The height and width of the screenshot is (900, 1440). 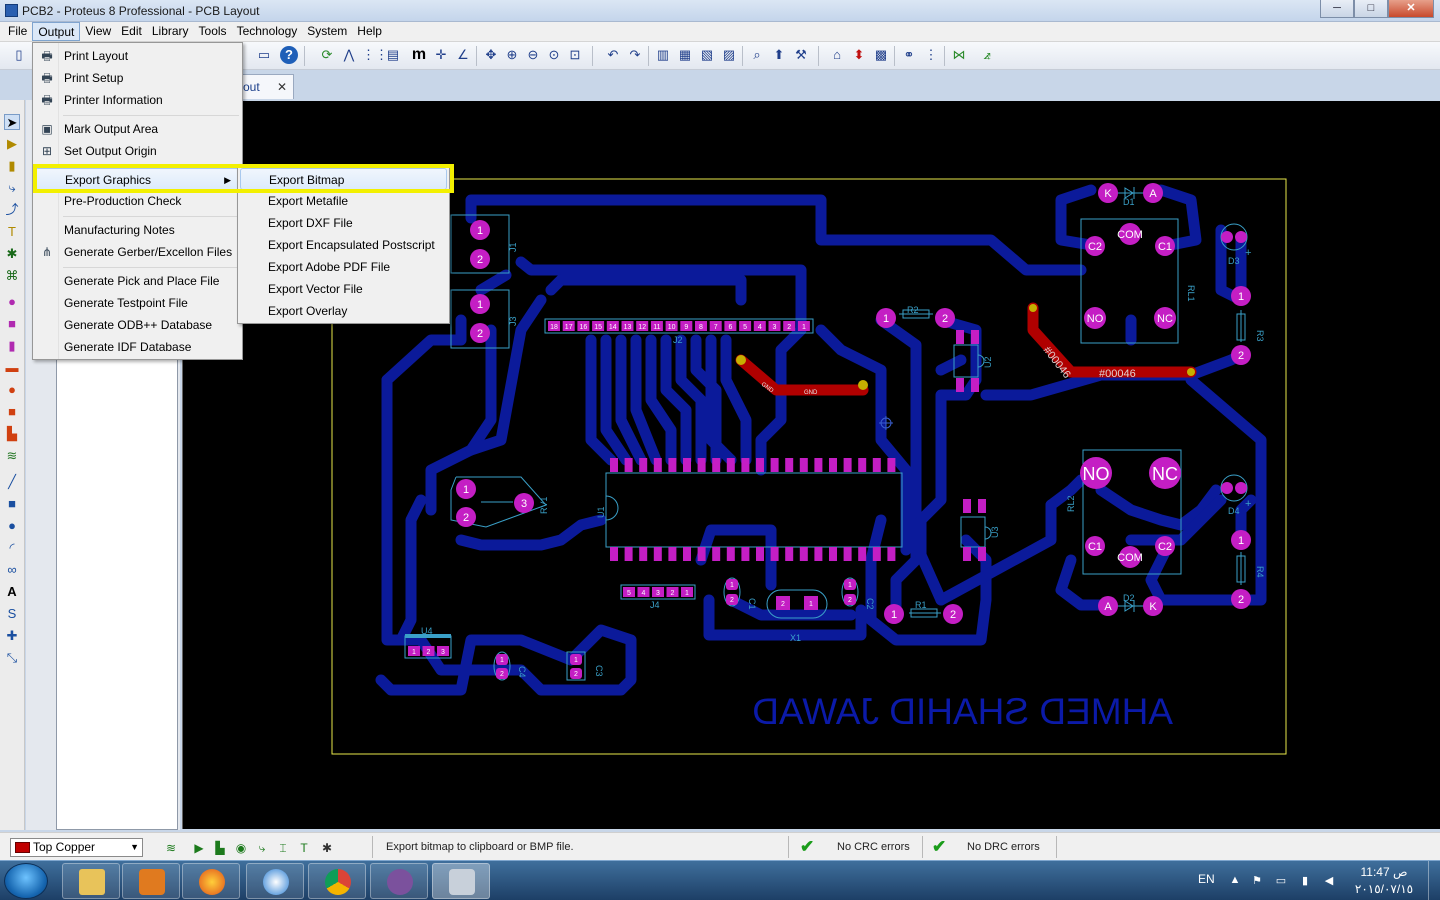 What do you see at coordinates (327, 31) in the screenshot?
I see `menu-system: System` at bounding box center [327, 31].